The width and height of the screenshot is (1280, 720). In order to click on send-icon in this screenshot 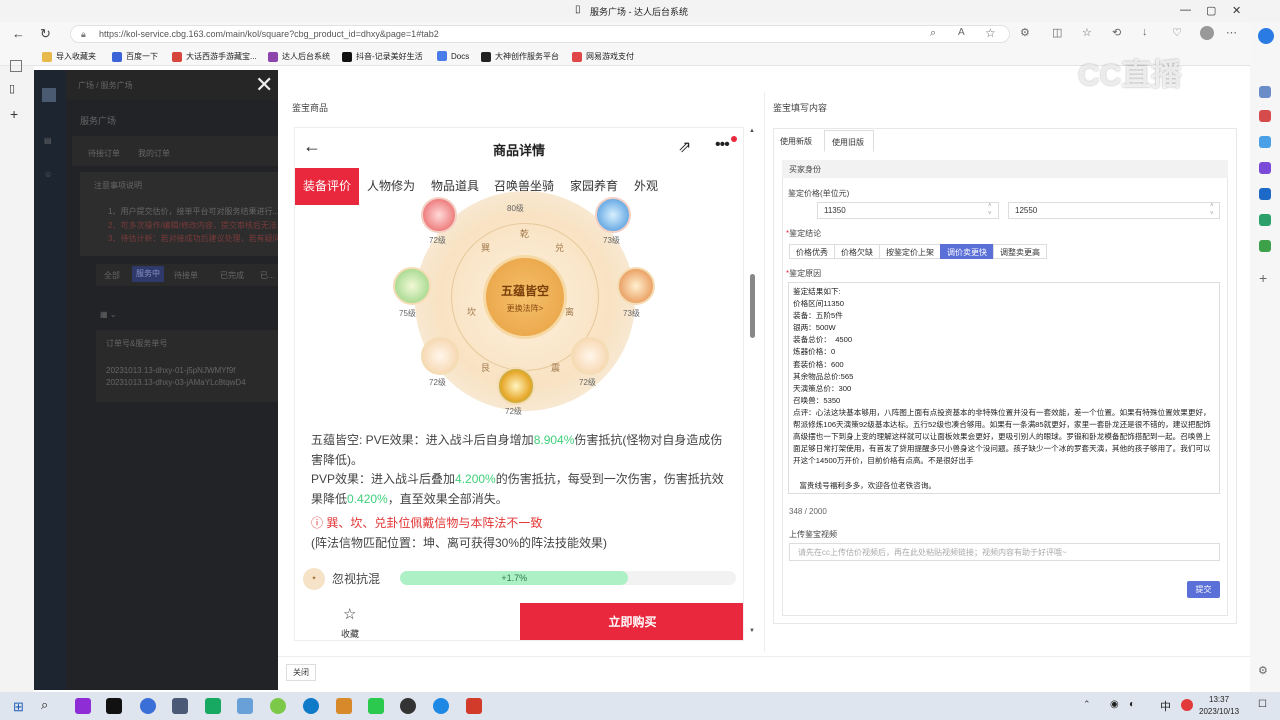, I will do `click(1265, 220)`.